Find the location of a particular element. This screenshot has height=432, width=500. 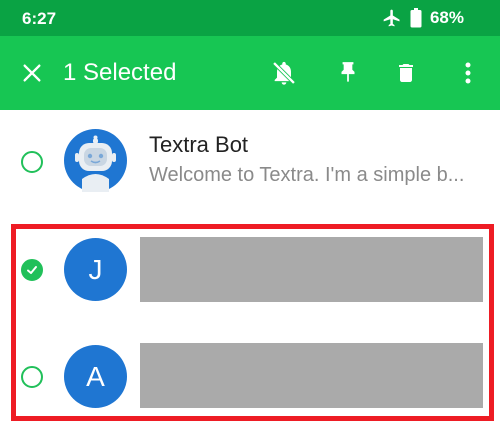

more-options-button is located at coordinates (468, 73).